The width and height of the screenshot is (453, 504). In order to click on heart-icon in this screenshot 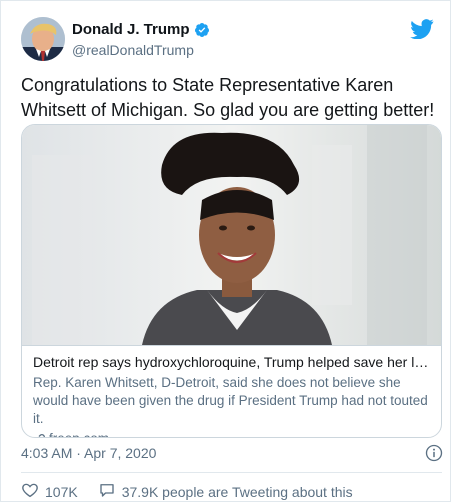, I will do `click(30, 491)`.